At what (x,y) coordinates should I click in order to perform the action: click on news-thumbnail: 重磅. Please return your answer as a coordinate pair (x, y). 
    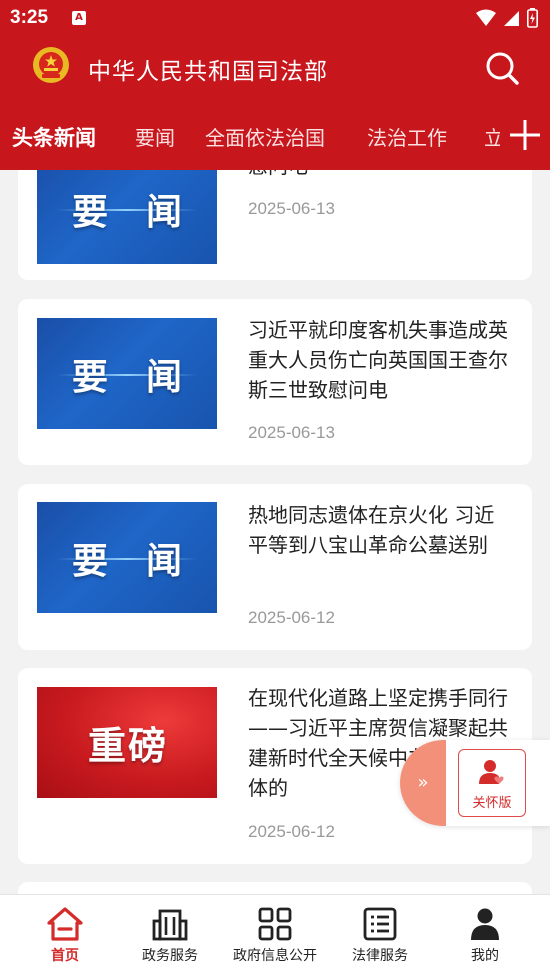
    Looking at the image, I should click on (127, 742).